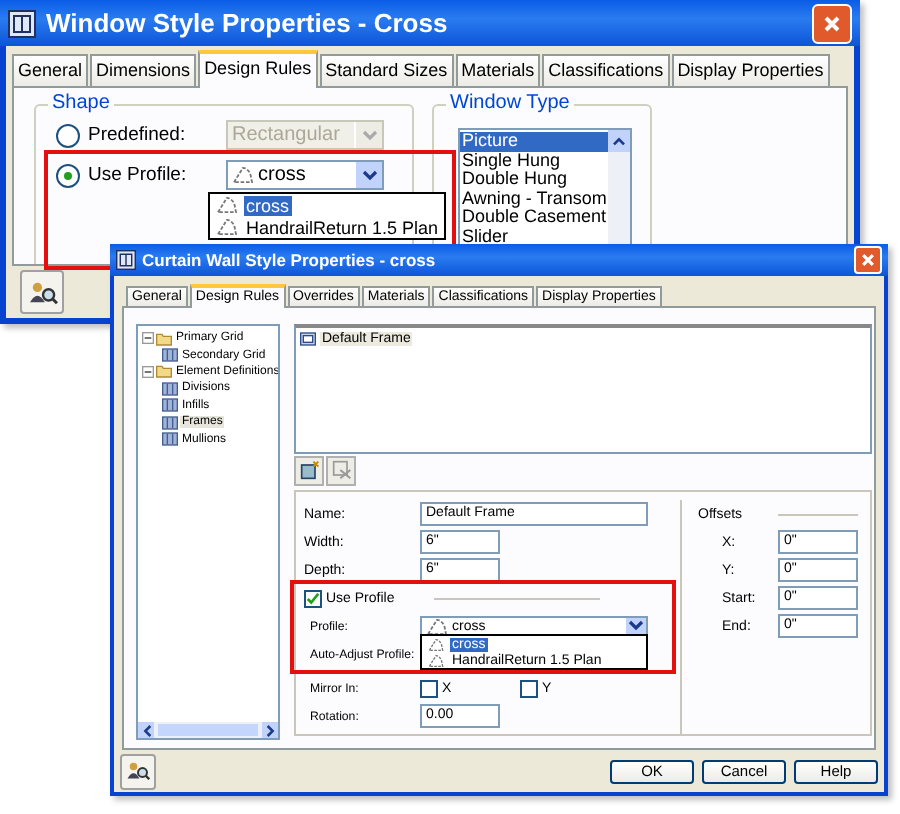 The height and width of the screenshot is (814, 900). I want to click on option-label: Predefined:, so click(138, 135).